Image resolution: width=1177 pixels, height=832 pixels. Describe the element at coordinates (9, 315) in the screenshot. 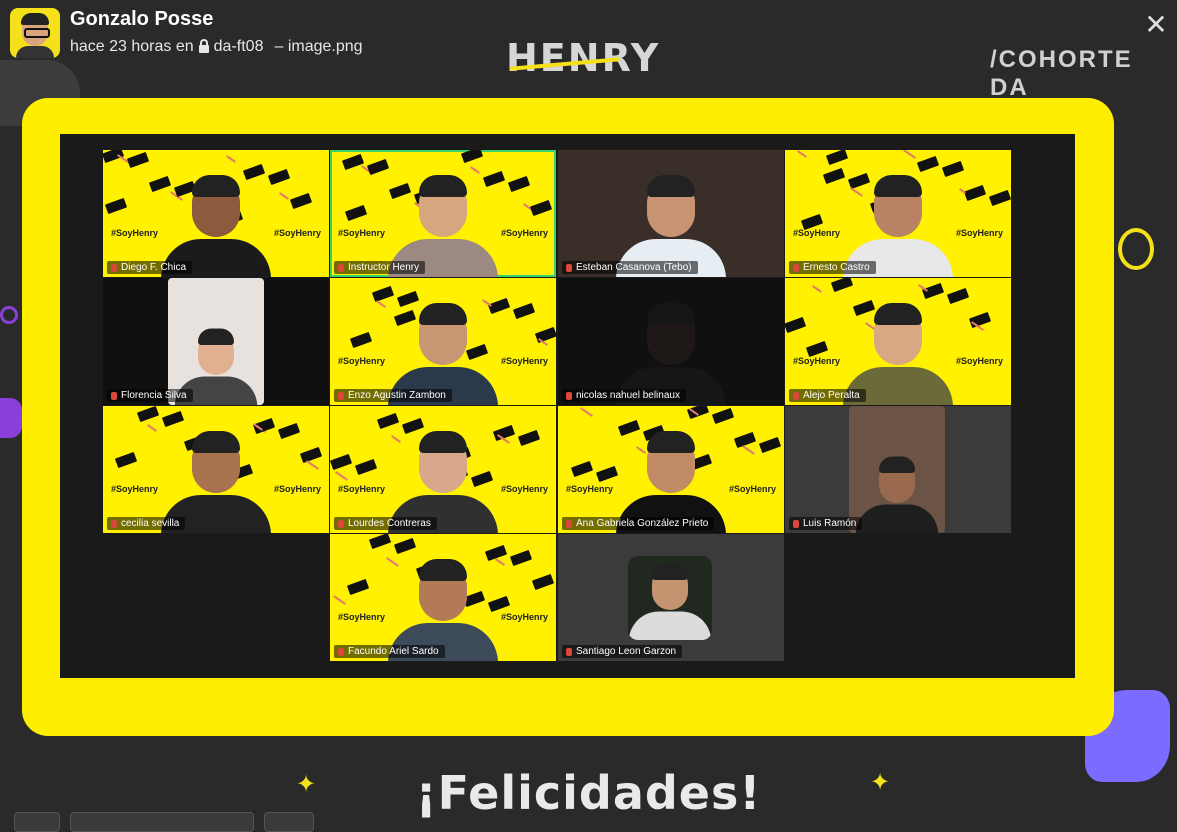

I see `small-ring-decoration-icon` at that location.